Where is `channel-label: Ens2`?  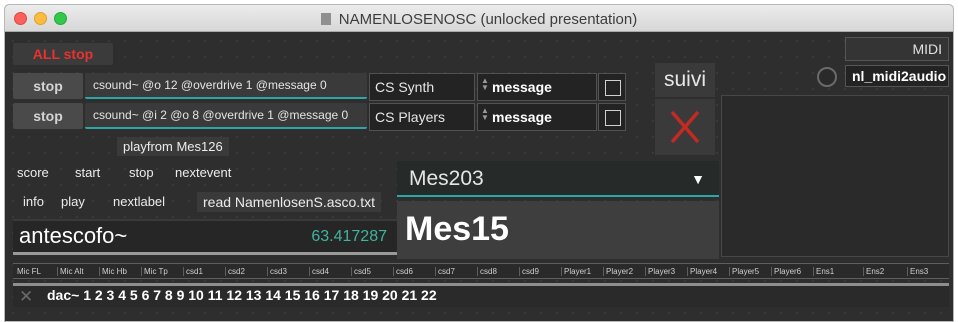
channel-label: Ens2 is located at coordinates (873, 271).